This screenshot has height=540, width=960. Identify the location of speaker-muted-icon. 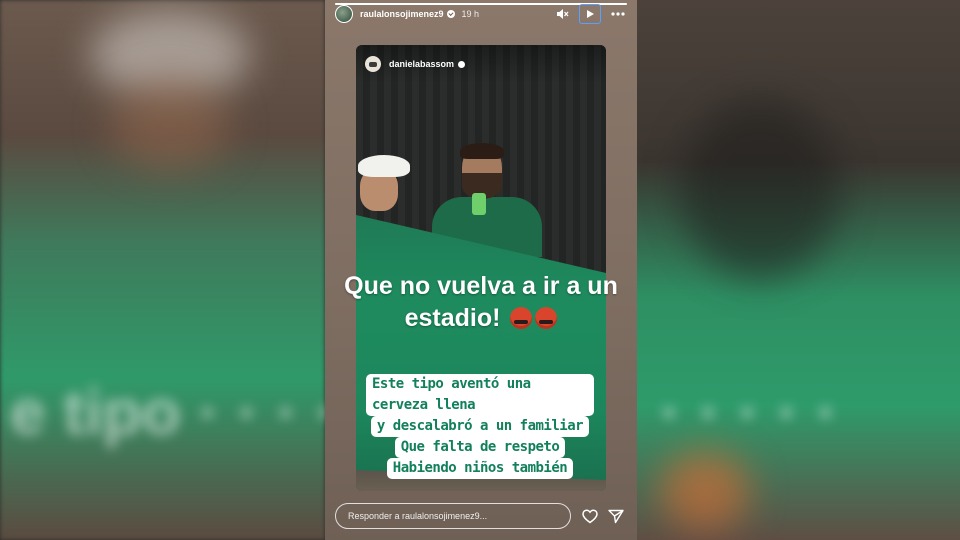
(562, 14).